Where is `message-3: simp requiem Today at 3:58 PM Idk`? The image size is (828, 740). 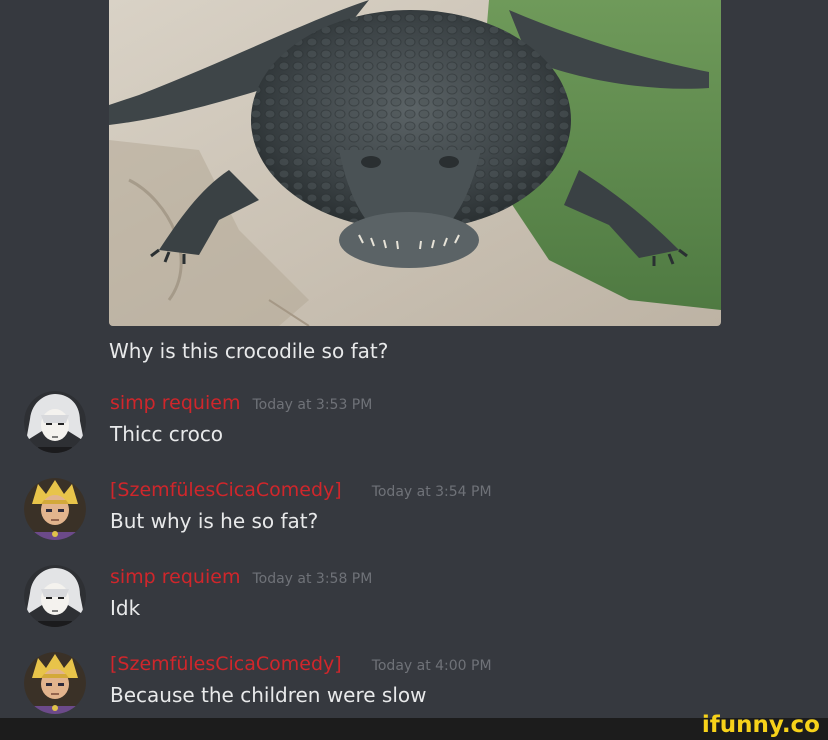 message-3: simp requiem Today at 3:58 PM Idk is located at coordinates (414, 605).